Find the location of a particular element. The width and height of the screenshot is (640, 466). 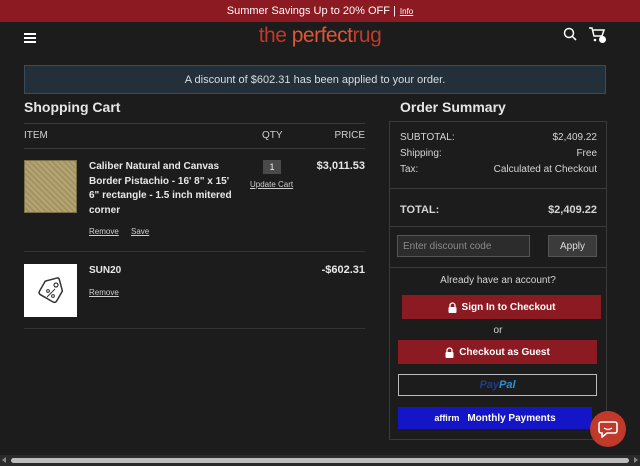

site-header: the perfectrug is located at coordinates (320, 42).